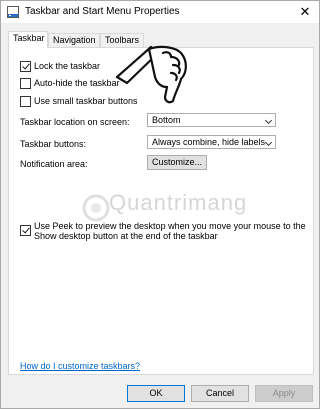  Describe the element at coordinates (102, 11) in the screenshot. I see `window-title: Taskbar and Start Menu Properties` at that location.